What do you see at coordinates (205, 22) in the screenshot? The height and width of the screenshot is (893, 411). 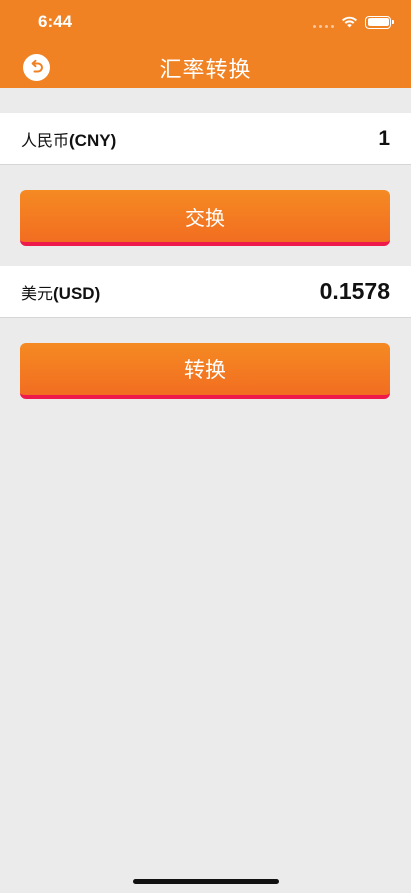 I see `status-bar: 6:44` at bounding box center [205, 22].